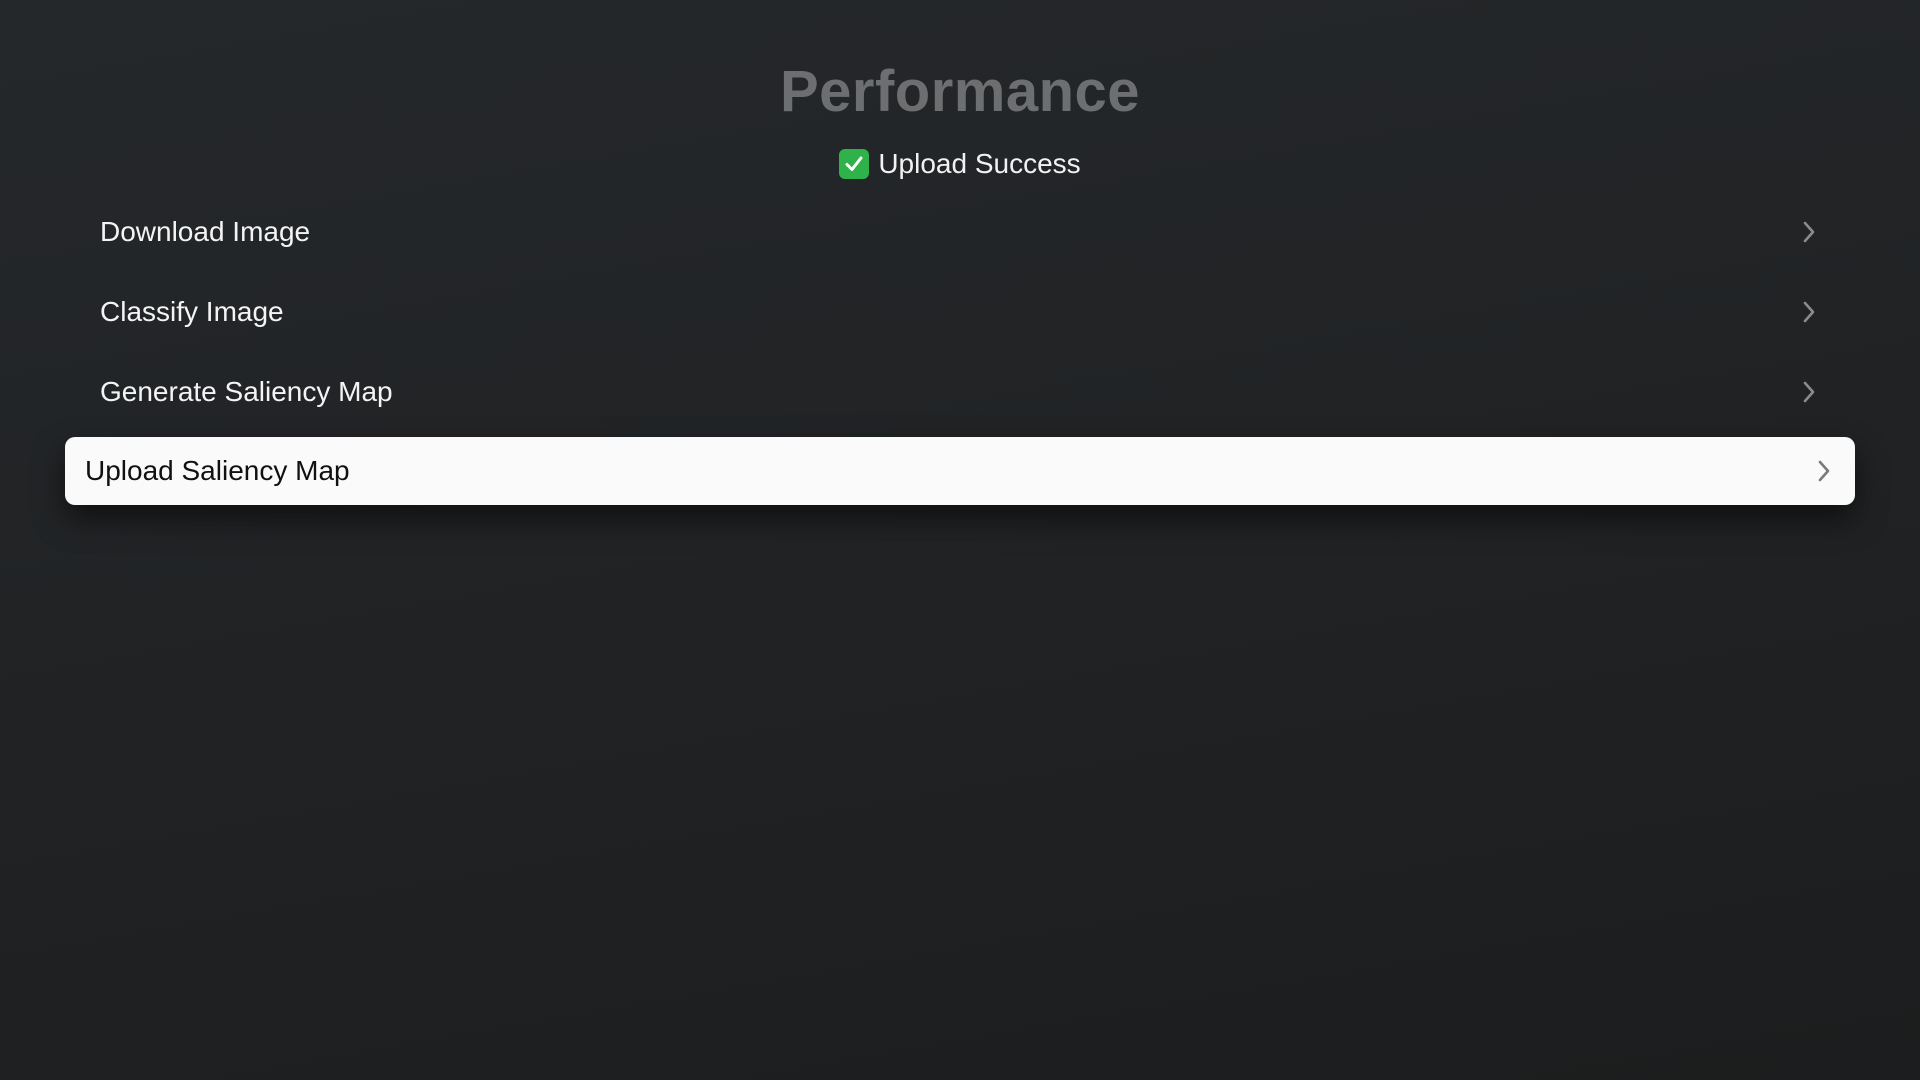 Image resolution: width=1920 pixels, height=1080 pixels. Describe the element at coordinates (960, 471) in the screenshot. I see `menu-item-upload-saliency-map: Upload Saliency Map` at that location.